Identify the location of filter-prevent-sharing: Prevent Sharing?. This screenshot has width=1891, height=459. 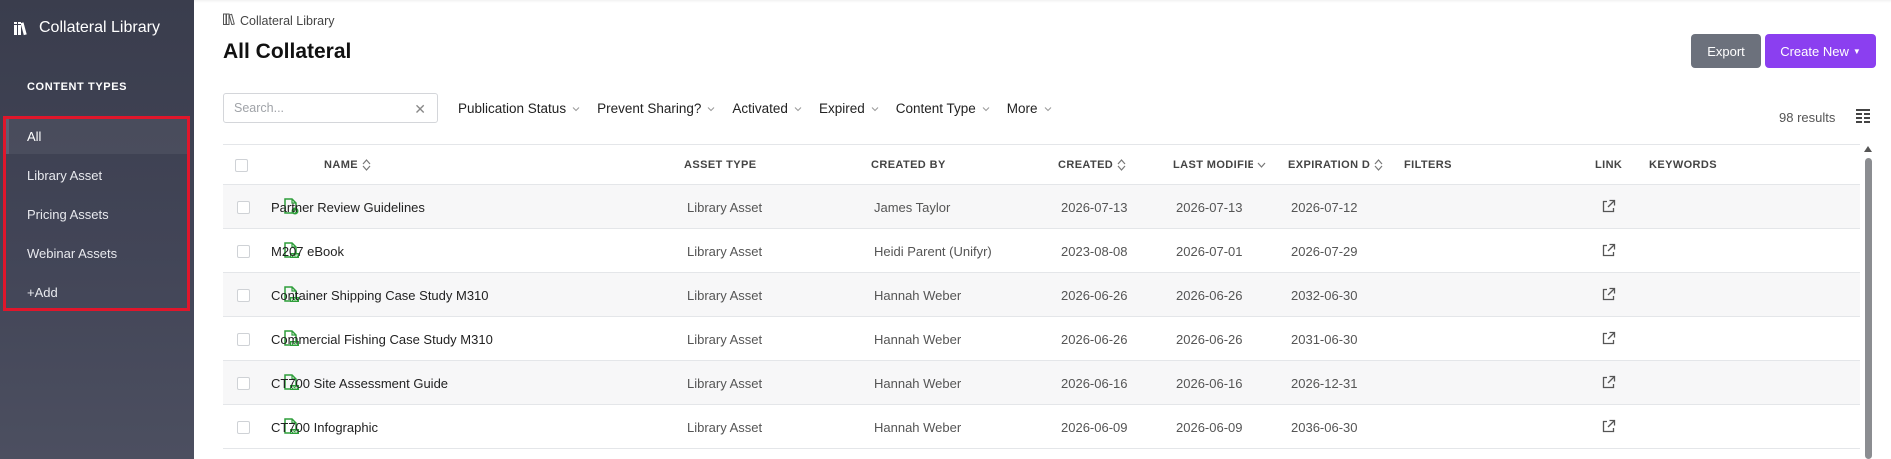
(656, 108).